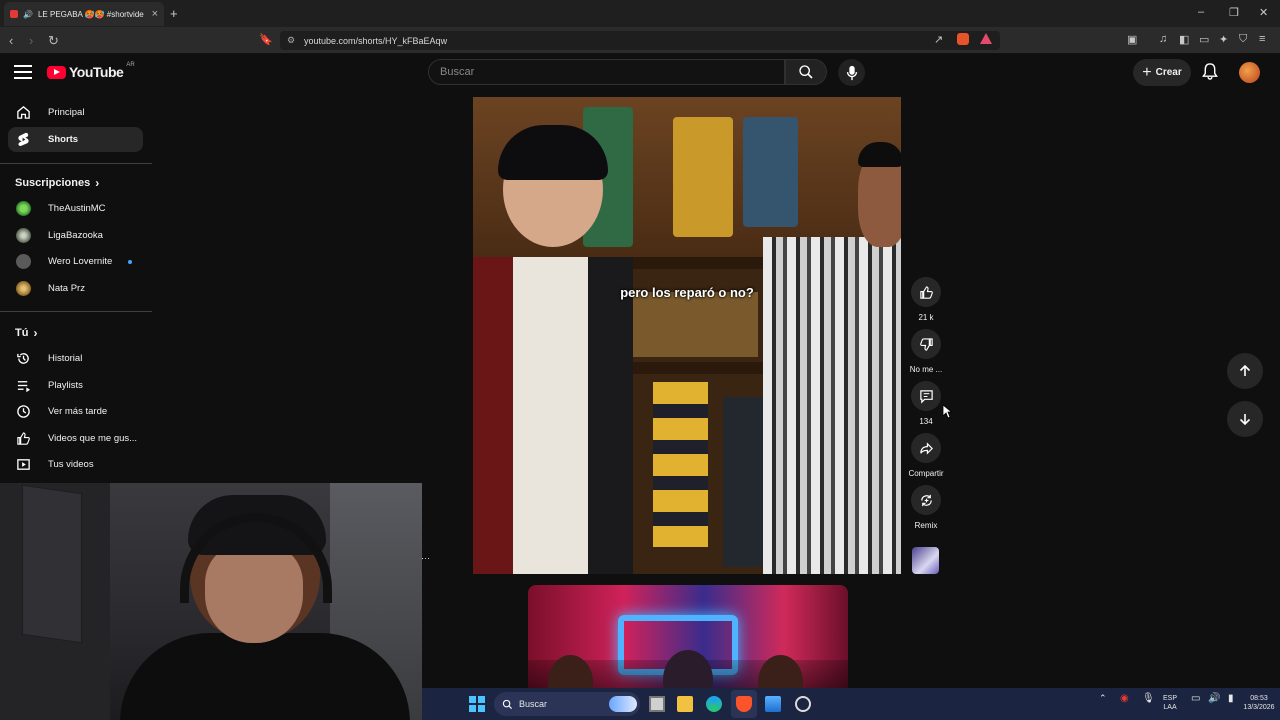  I want to click on tray-overflow-icon: ⌃, so click(1103, 698).